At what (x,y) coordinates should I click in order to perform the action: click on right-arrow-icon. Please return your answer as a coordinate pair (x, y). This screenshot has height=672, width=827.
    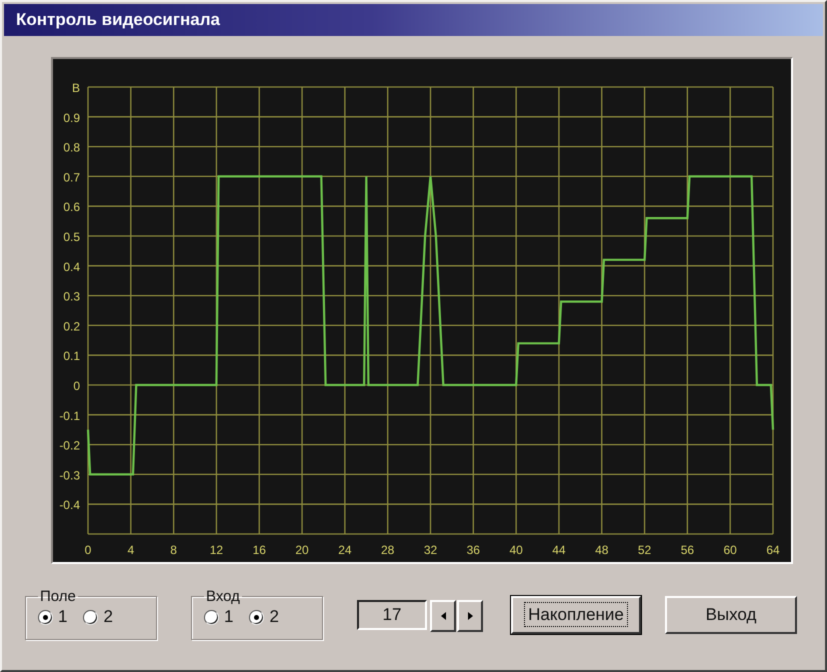
    Looking at the image, I should click on (470, 616).